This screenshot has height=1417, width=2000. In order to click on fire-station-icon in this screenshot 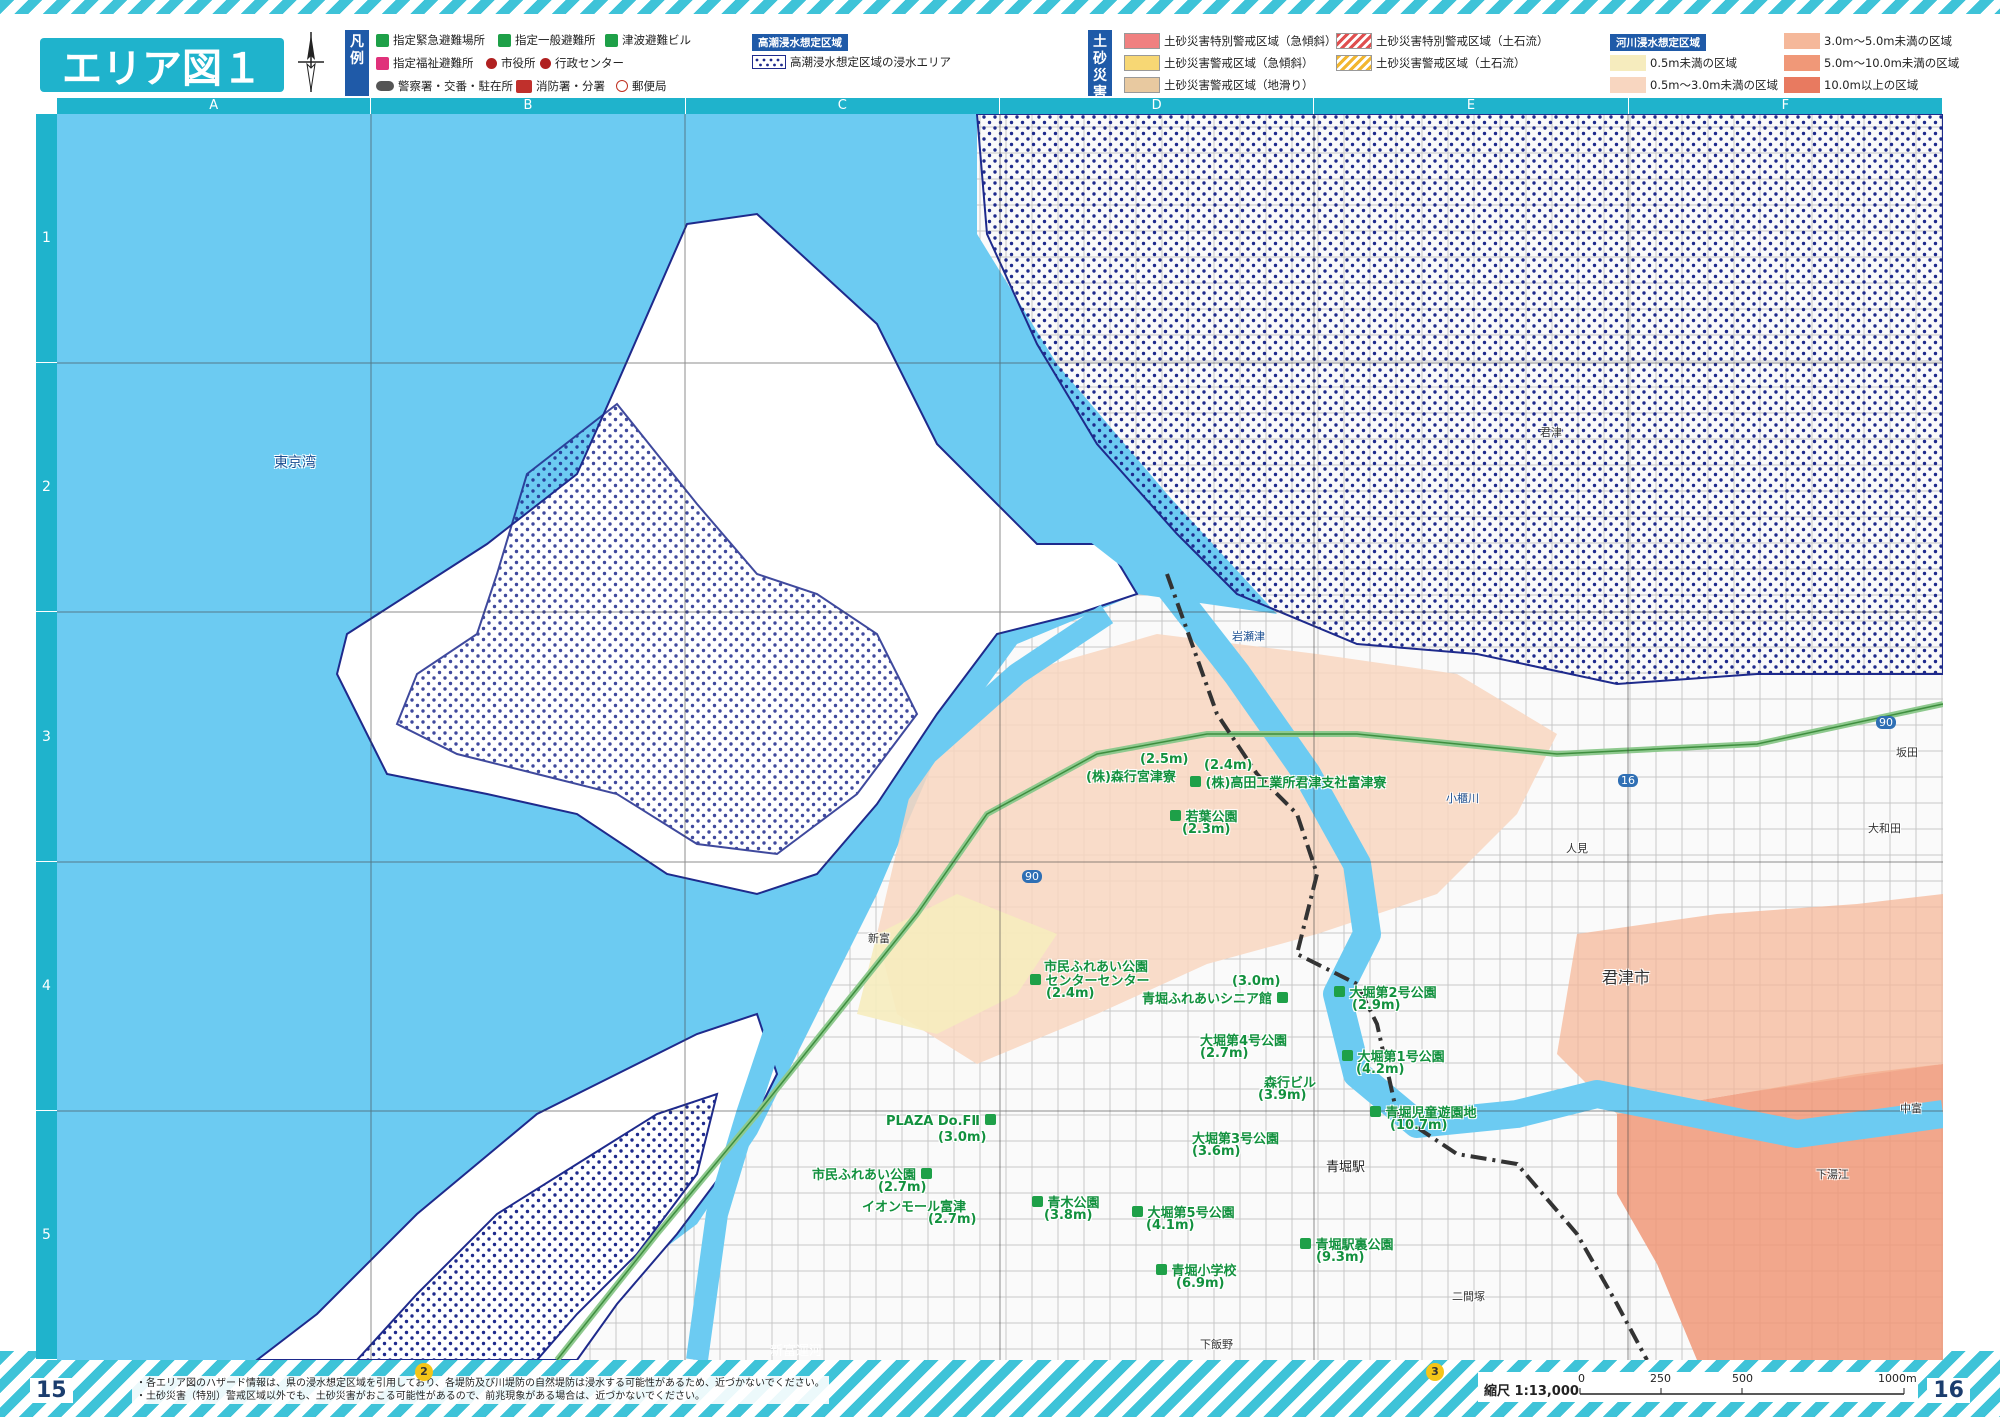, I will do `click(524, 86)`.